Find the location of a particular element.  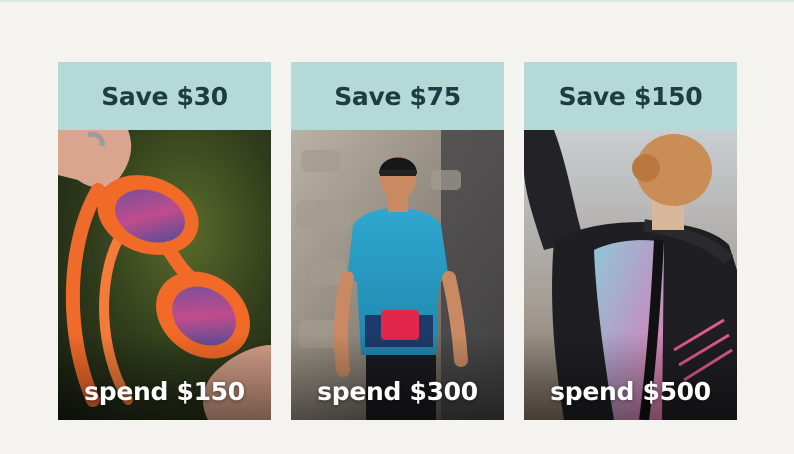

offer-footer: spend $150 is located at coordinates (164, 391).